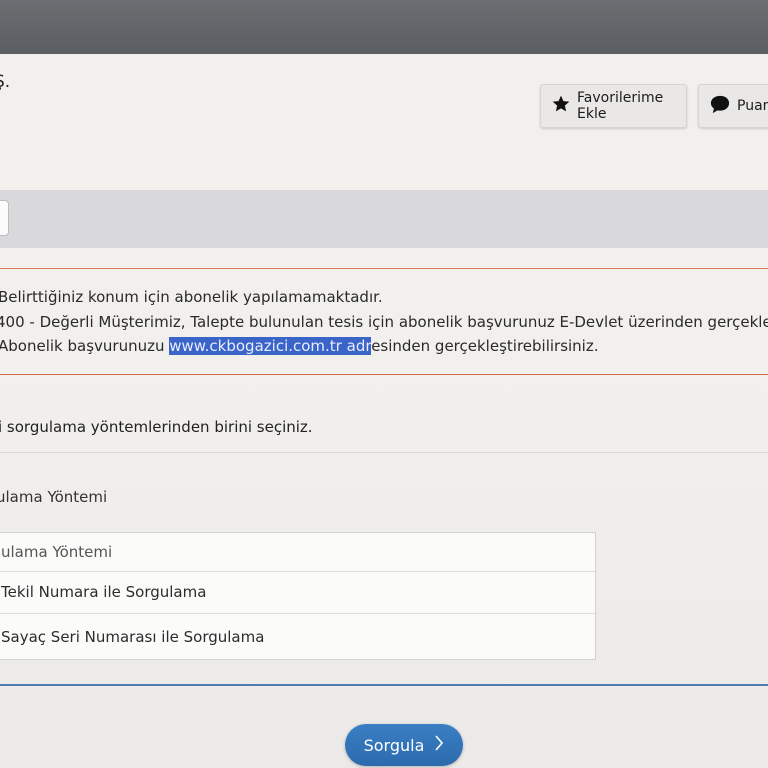 The height and width of the screenshot is (768, 768). Describe the element at coordinates (298, 552) in the screenshot. I see `dropdown-placeholder-option: ulama Yöntemi` at that location.